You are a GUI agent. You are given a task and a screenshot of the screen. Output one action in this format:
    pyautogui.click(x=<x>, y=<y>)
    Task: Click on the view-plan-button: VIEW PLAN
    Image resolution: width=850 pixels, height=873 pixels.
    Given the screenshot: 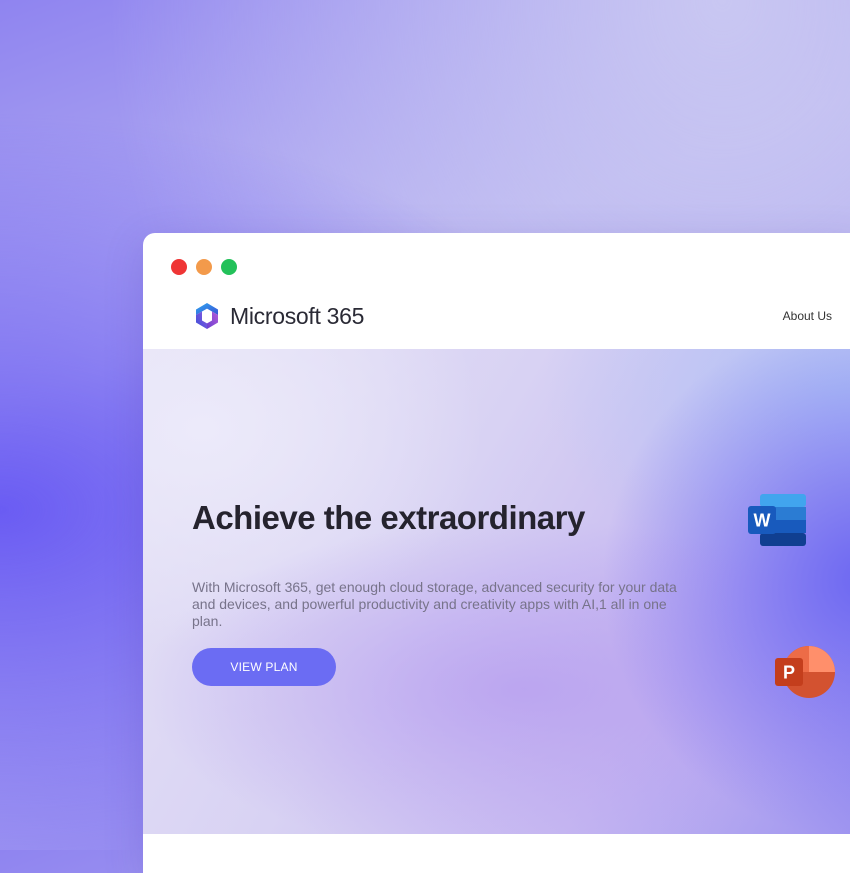 What is the action you would take?
    pyautogui.click(x=264, y=667)
    